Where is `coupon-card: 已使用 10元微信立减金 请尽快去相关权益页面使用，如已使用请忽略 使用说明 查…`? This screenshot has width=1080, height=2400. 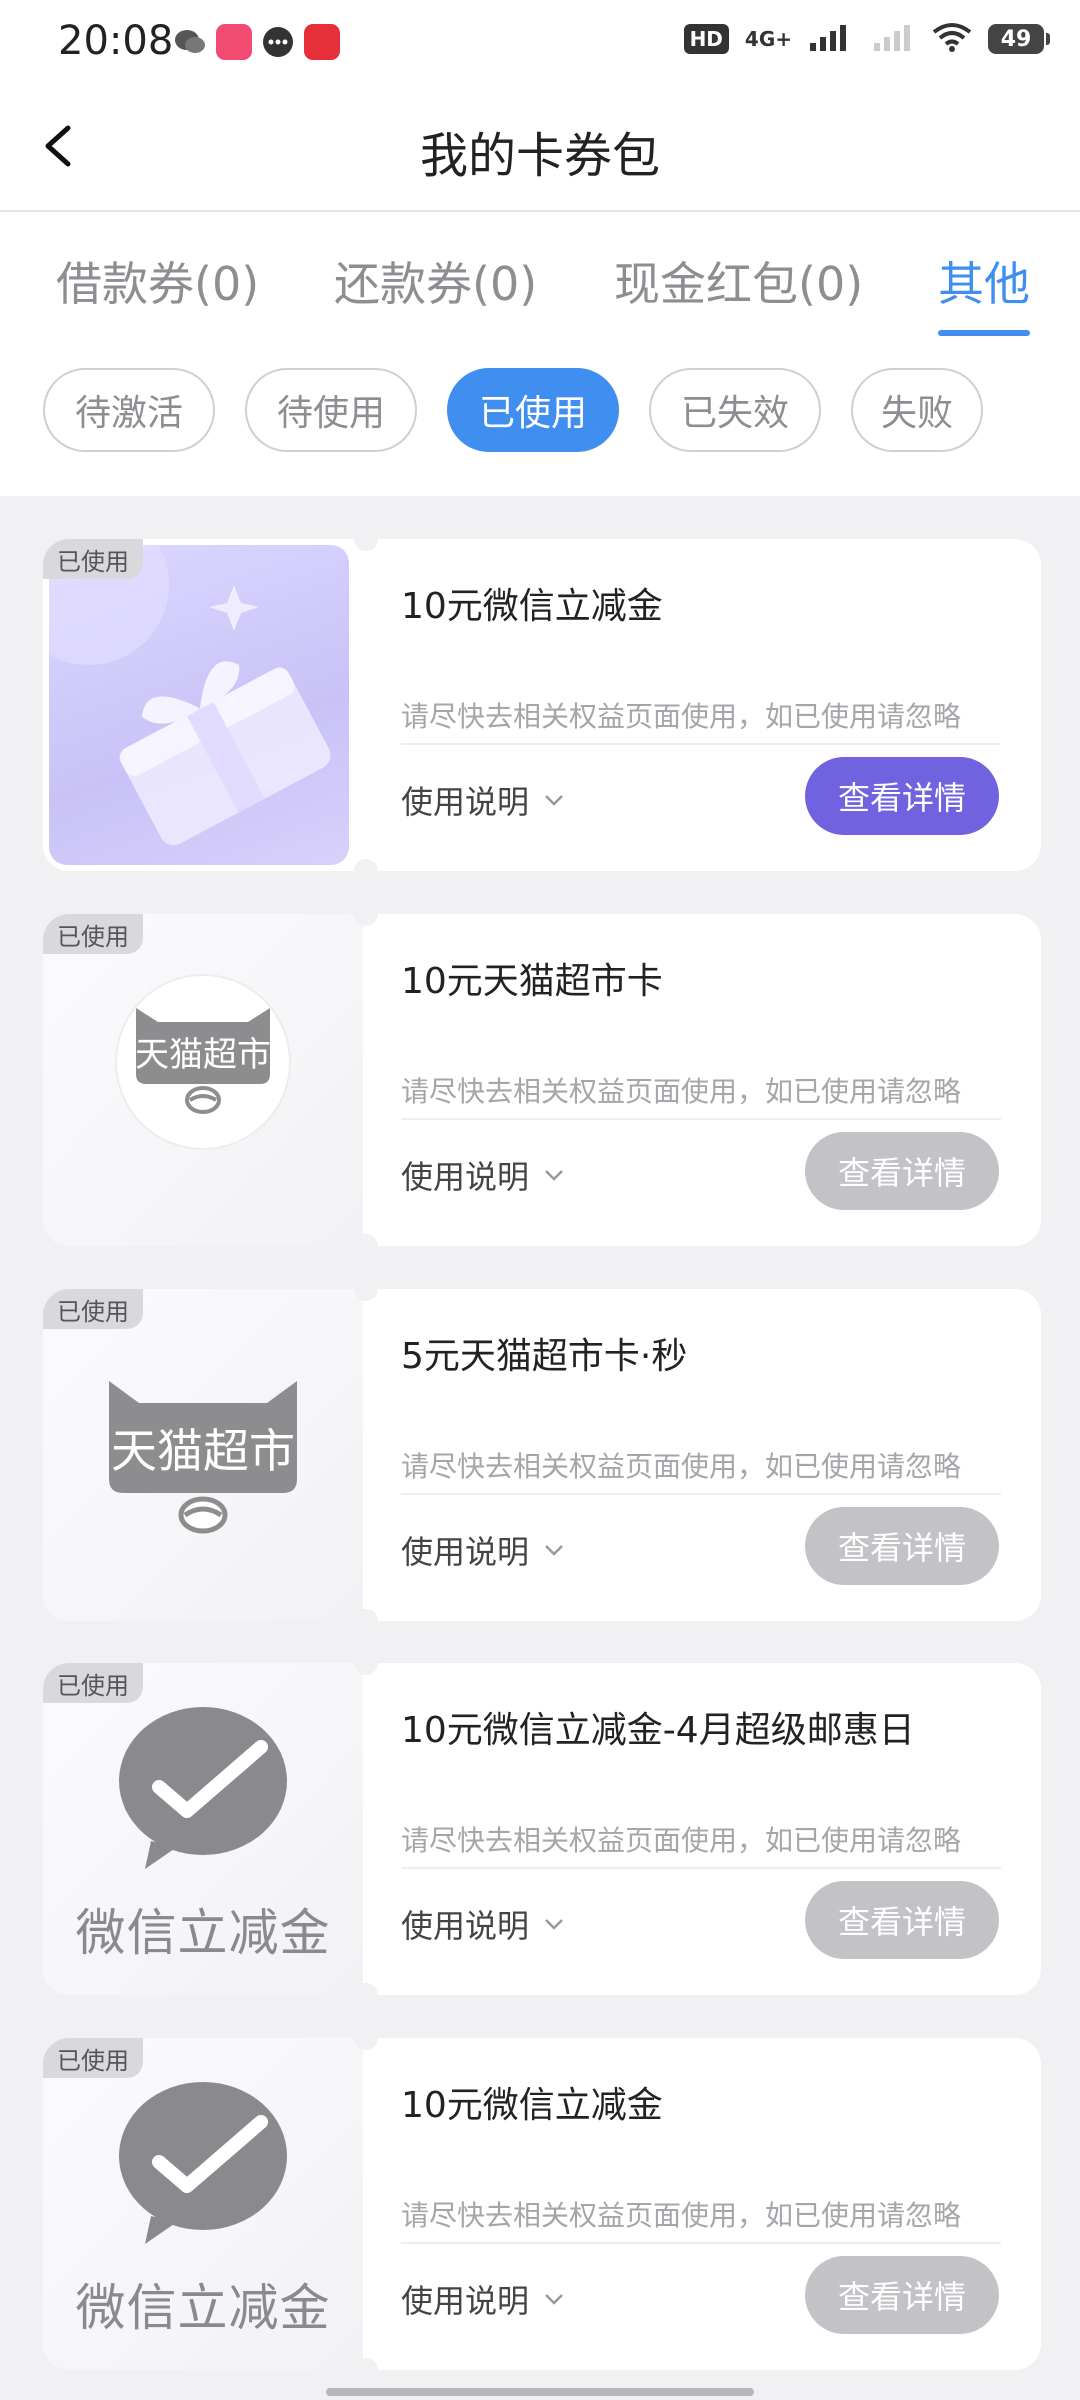
coupon-card: 已使用 10元微信立减金 请尽快去相关权益页面使用，如已使用请忽略 使用说明 查… is located at coordinates (542, 705).